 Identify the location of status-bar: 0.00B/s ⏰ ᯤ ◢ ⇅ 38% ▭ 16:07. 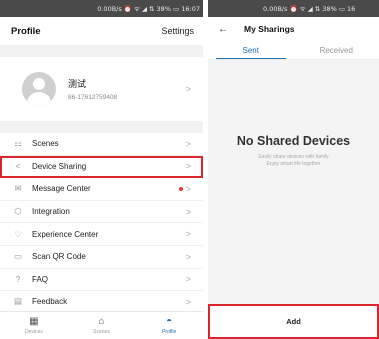
(101, 8).